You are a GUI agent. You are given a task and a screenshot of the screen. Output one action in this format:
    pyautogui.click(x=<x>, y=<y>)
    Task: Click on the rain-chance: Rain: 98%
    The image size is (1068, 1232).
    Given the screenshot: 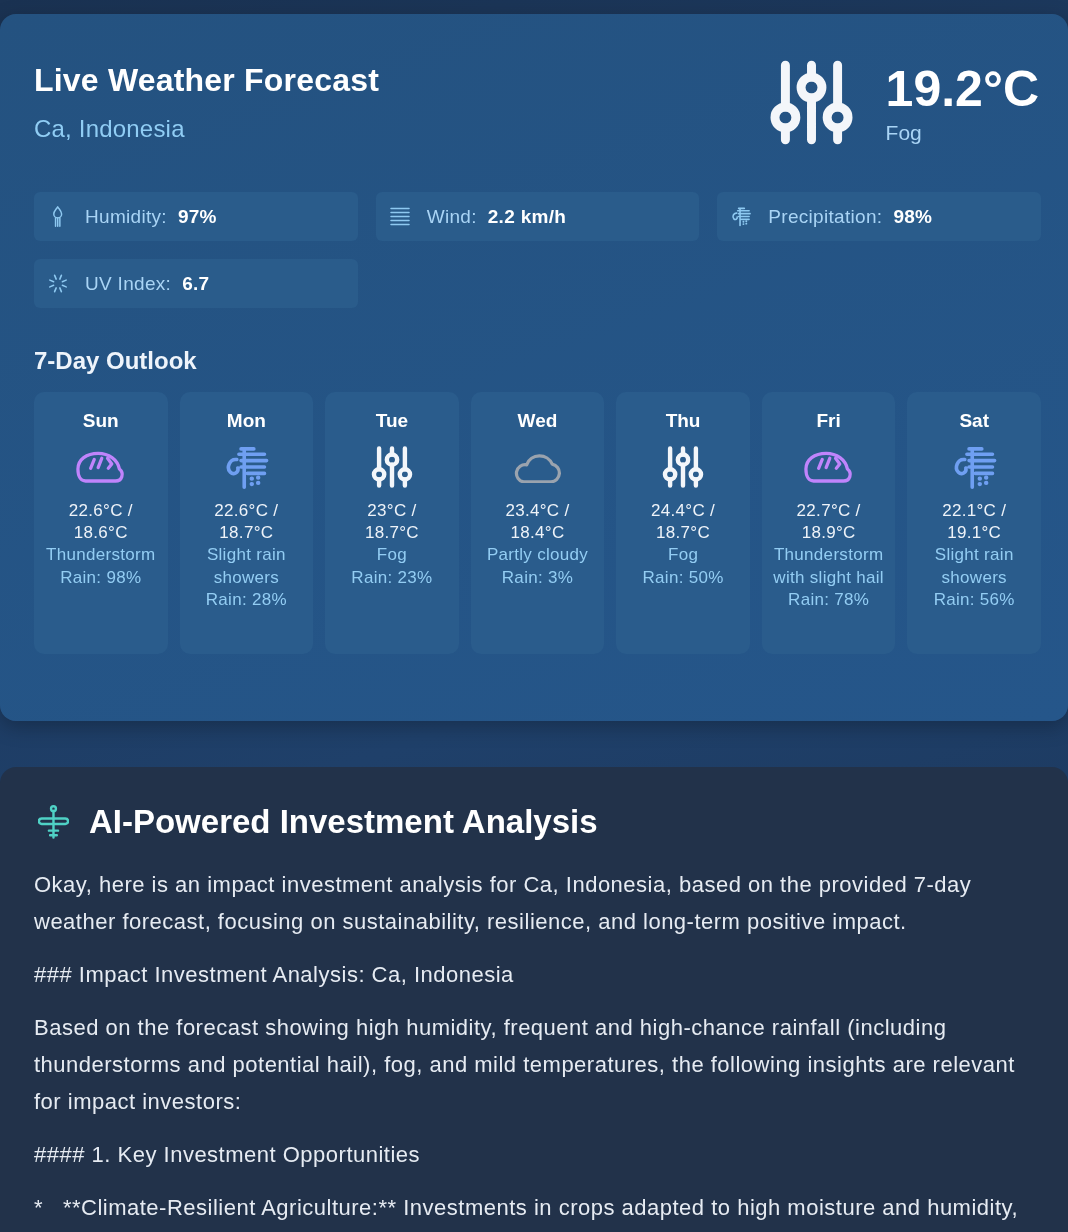 What is the action you would take?
    pyautogui.click(x=101, y=577)
    